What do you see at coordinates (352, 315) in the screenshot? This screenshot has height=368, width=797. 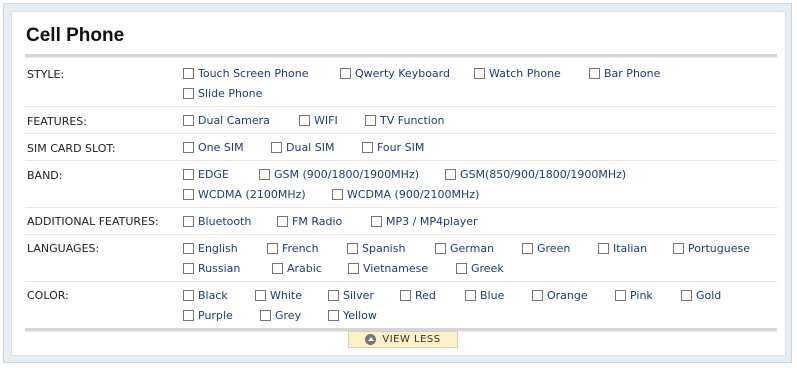 I see `option-yellow: Yellow` at bounding box center [352, 315].